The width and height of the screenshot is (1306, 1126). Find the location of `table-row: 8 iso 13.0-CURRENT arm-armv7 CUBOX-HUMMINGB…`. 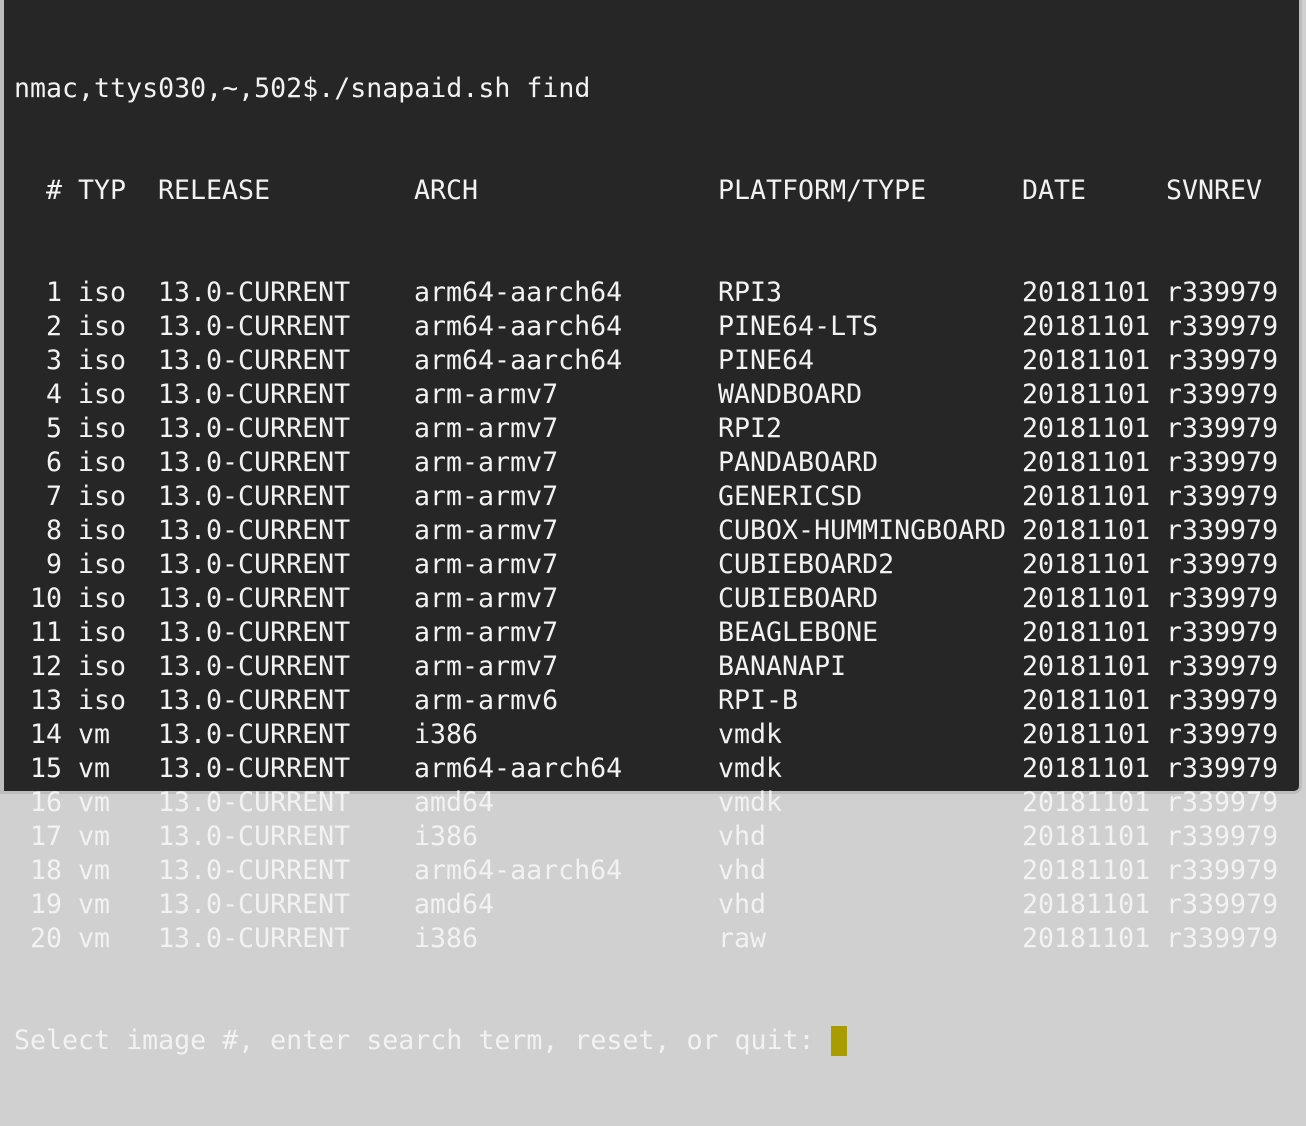

table-row: 8 iso 13.0-CURRENT arm-armv7 CUBOX-HUMMINGB… is located at coordinates (646, 531).